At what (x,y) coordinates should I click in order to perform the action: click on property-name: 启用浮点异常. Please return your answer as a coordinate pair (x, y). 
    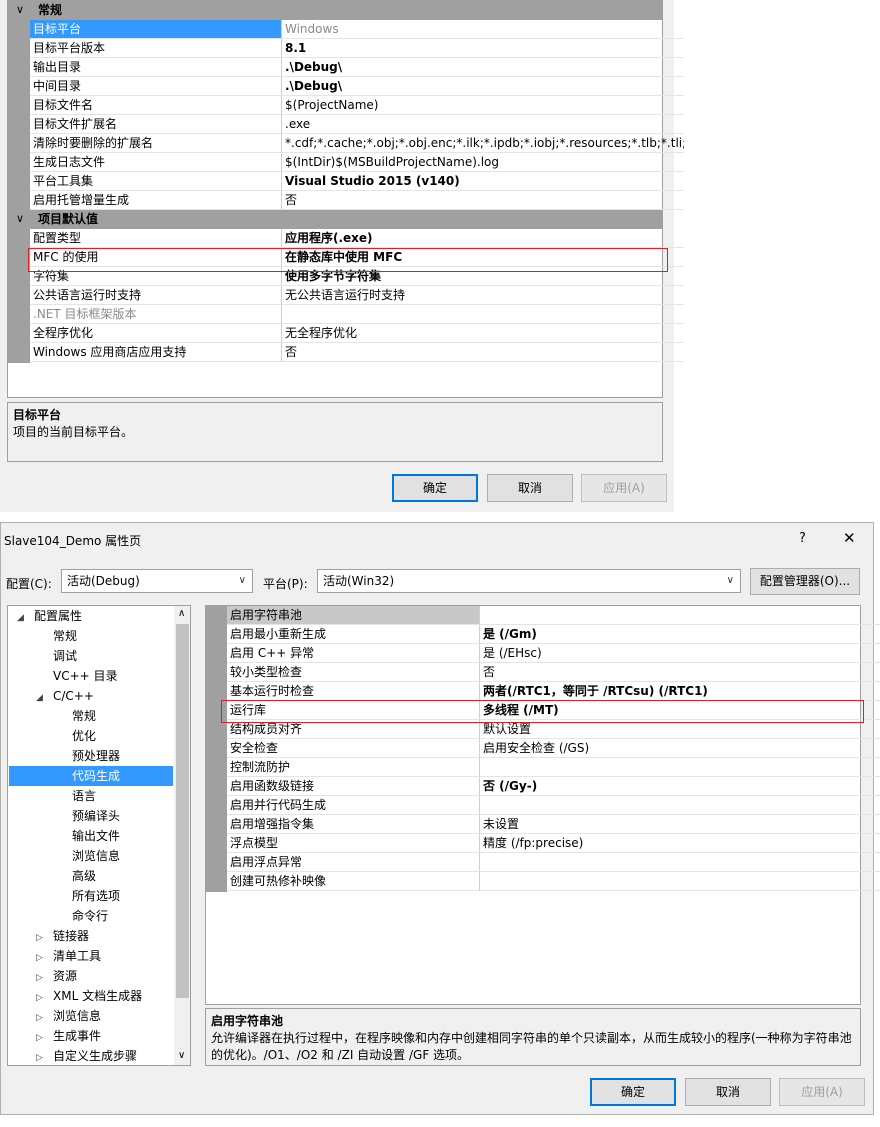
    Looking at the image, I should click on (353, 862).